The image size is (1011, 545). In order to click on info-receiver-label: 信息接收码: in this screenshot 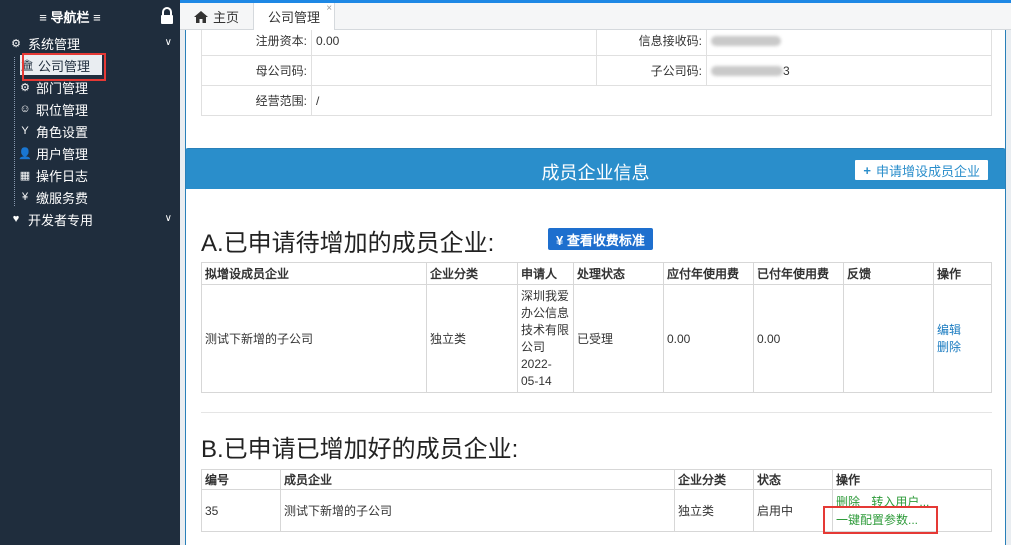, I will do `click(651, 43)`.